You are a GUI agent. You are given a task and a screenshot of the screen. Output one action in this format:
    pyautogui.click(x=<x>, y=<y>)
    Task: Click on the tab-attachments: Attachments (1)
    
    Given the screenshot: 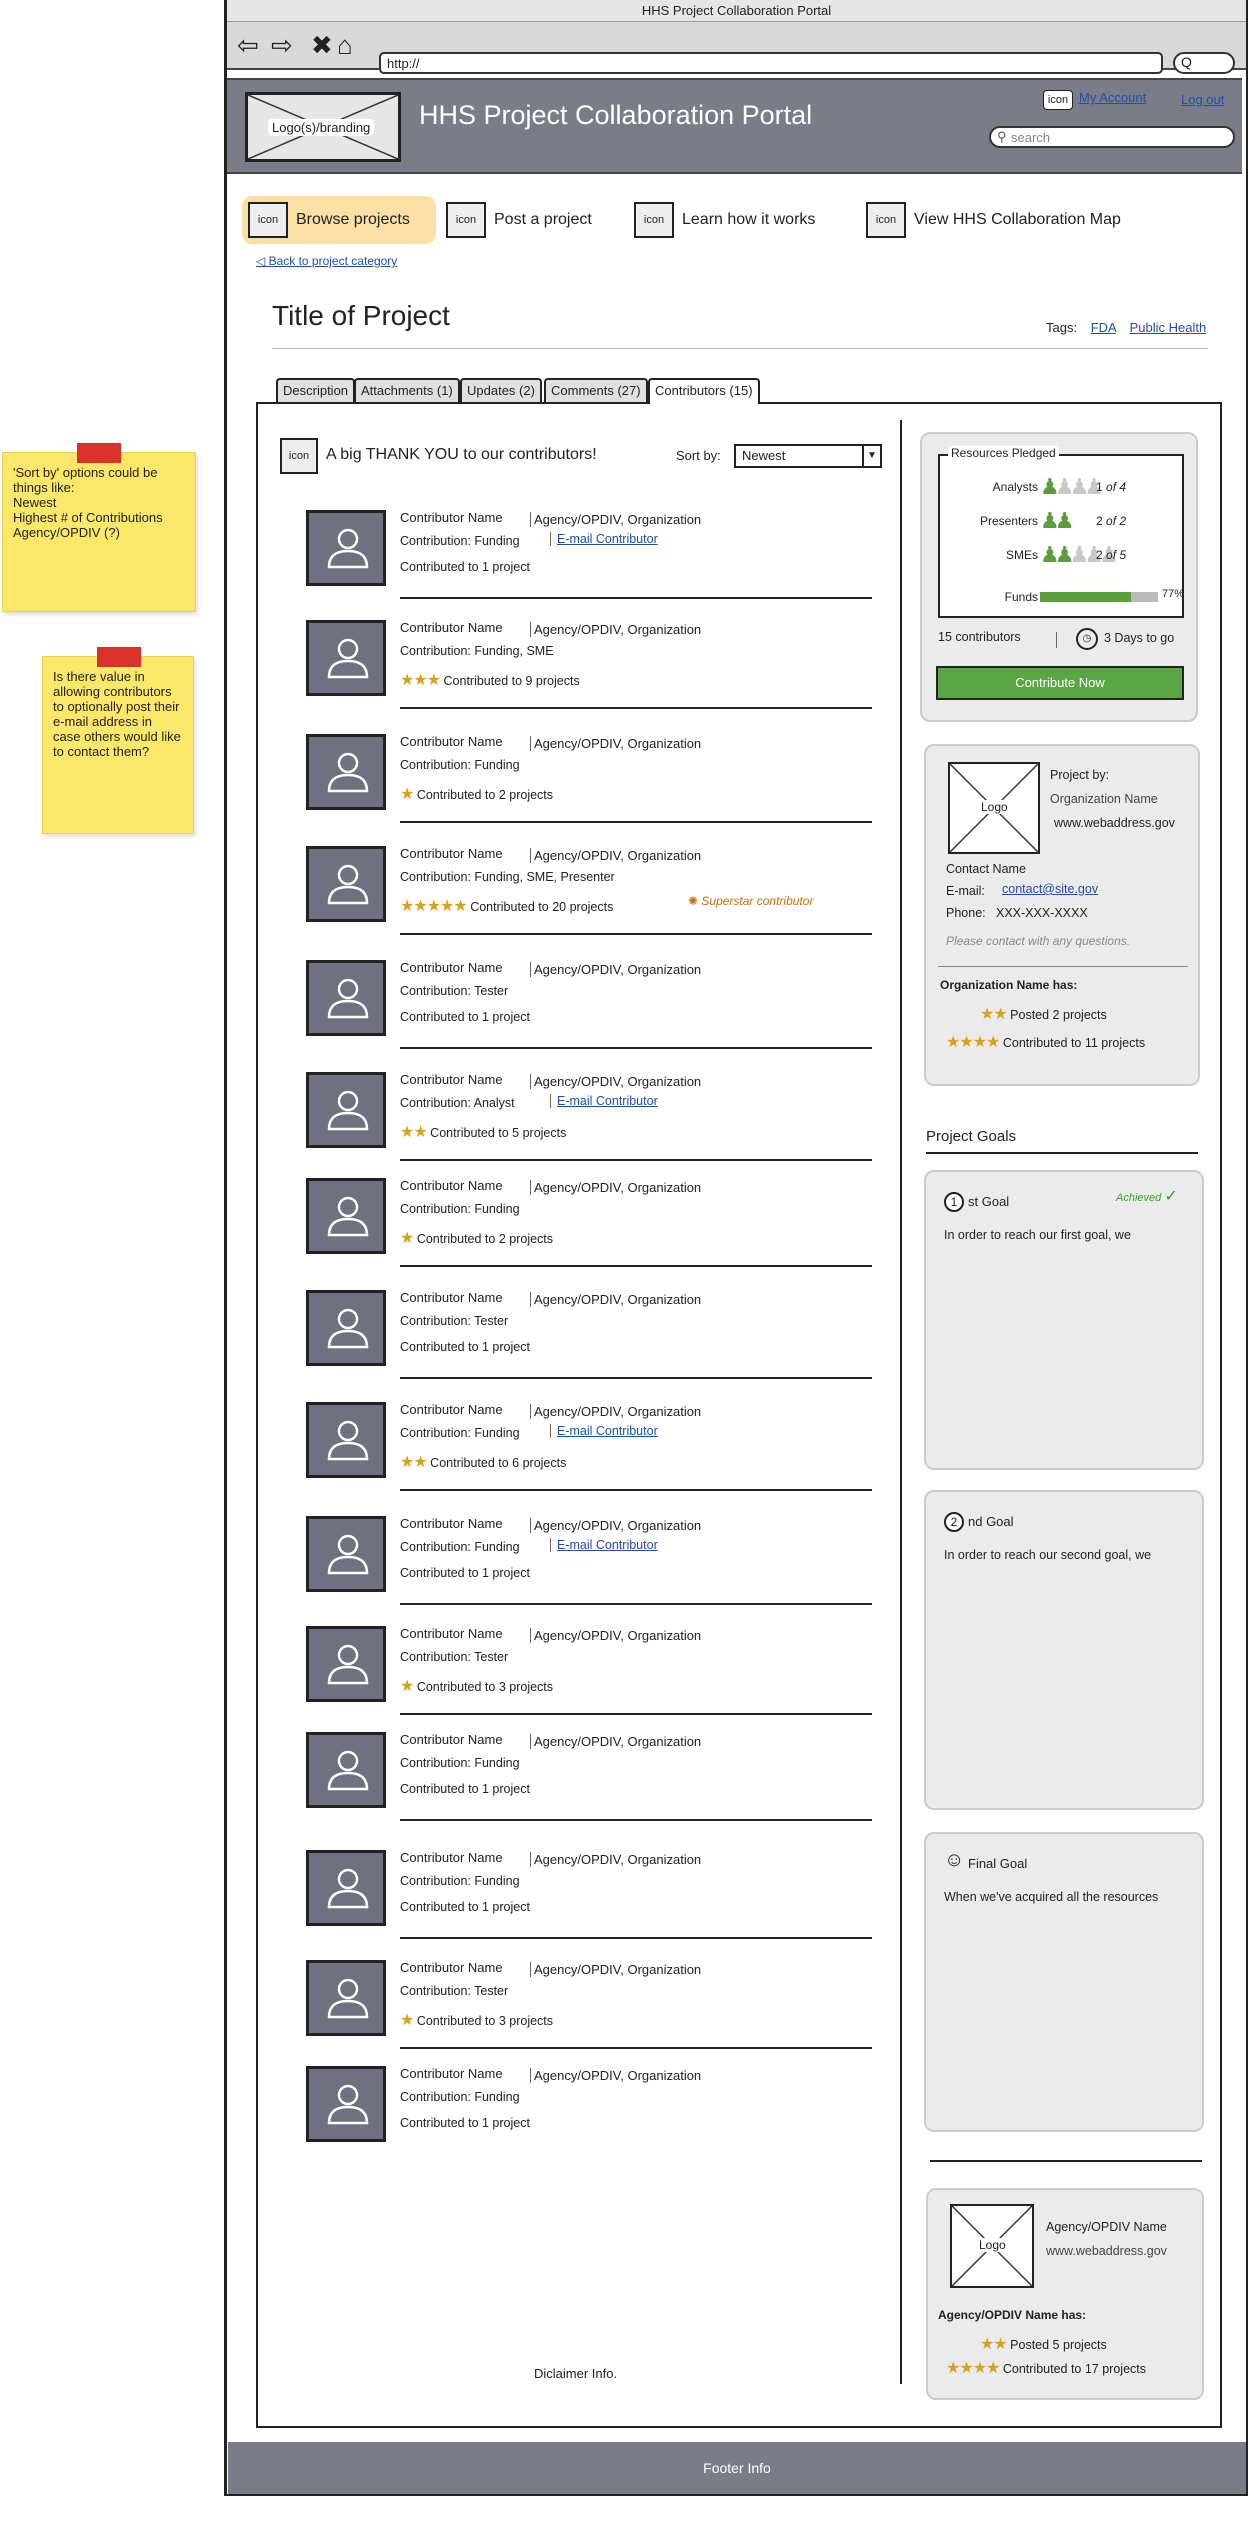 What is the action you would take?
    pyautogui.click(x=407, y=390)
    